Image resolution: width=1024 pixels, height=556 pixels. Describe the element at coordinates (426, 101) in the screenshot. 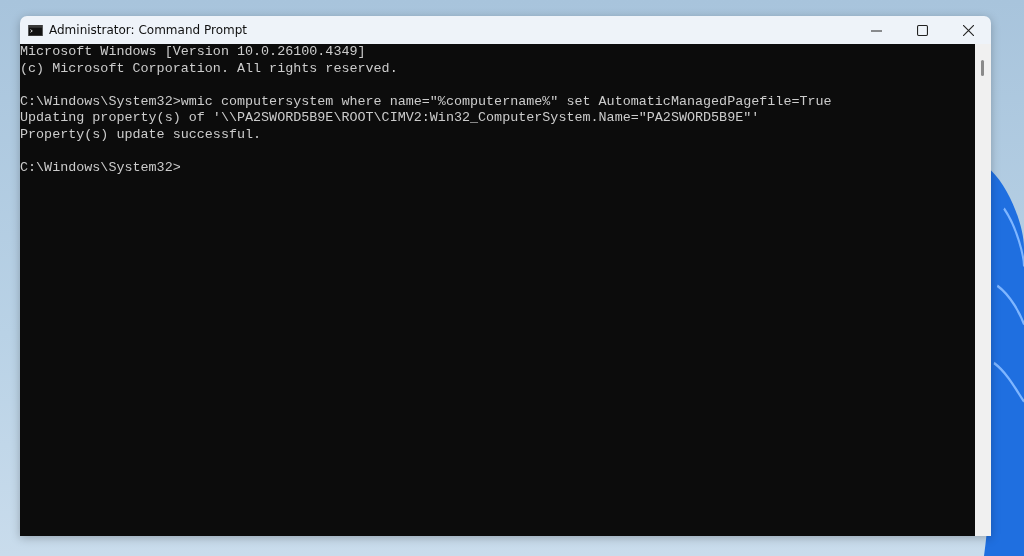

I see `console-line: C:\Windows\System32>wmic computersystem where name="%computername%" set AutomaticManagedPagefile=True` at that location.